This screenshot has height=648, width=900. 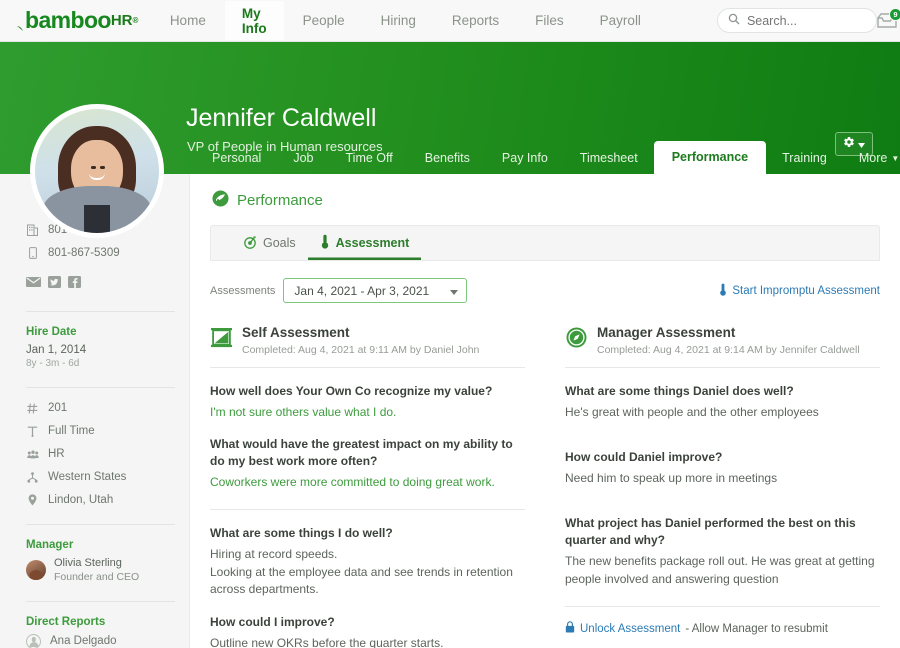 What do you see at coordinates (236, 158) in the screenshot?
I see `tab-personal: Personal` at bounding box center [236, 158].